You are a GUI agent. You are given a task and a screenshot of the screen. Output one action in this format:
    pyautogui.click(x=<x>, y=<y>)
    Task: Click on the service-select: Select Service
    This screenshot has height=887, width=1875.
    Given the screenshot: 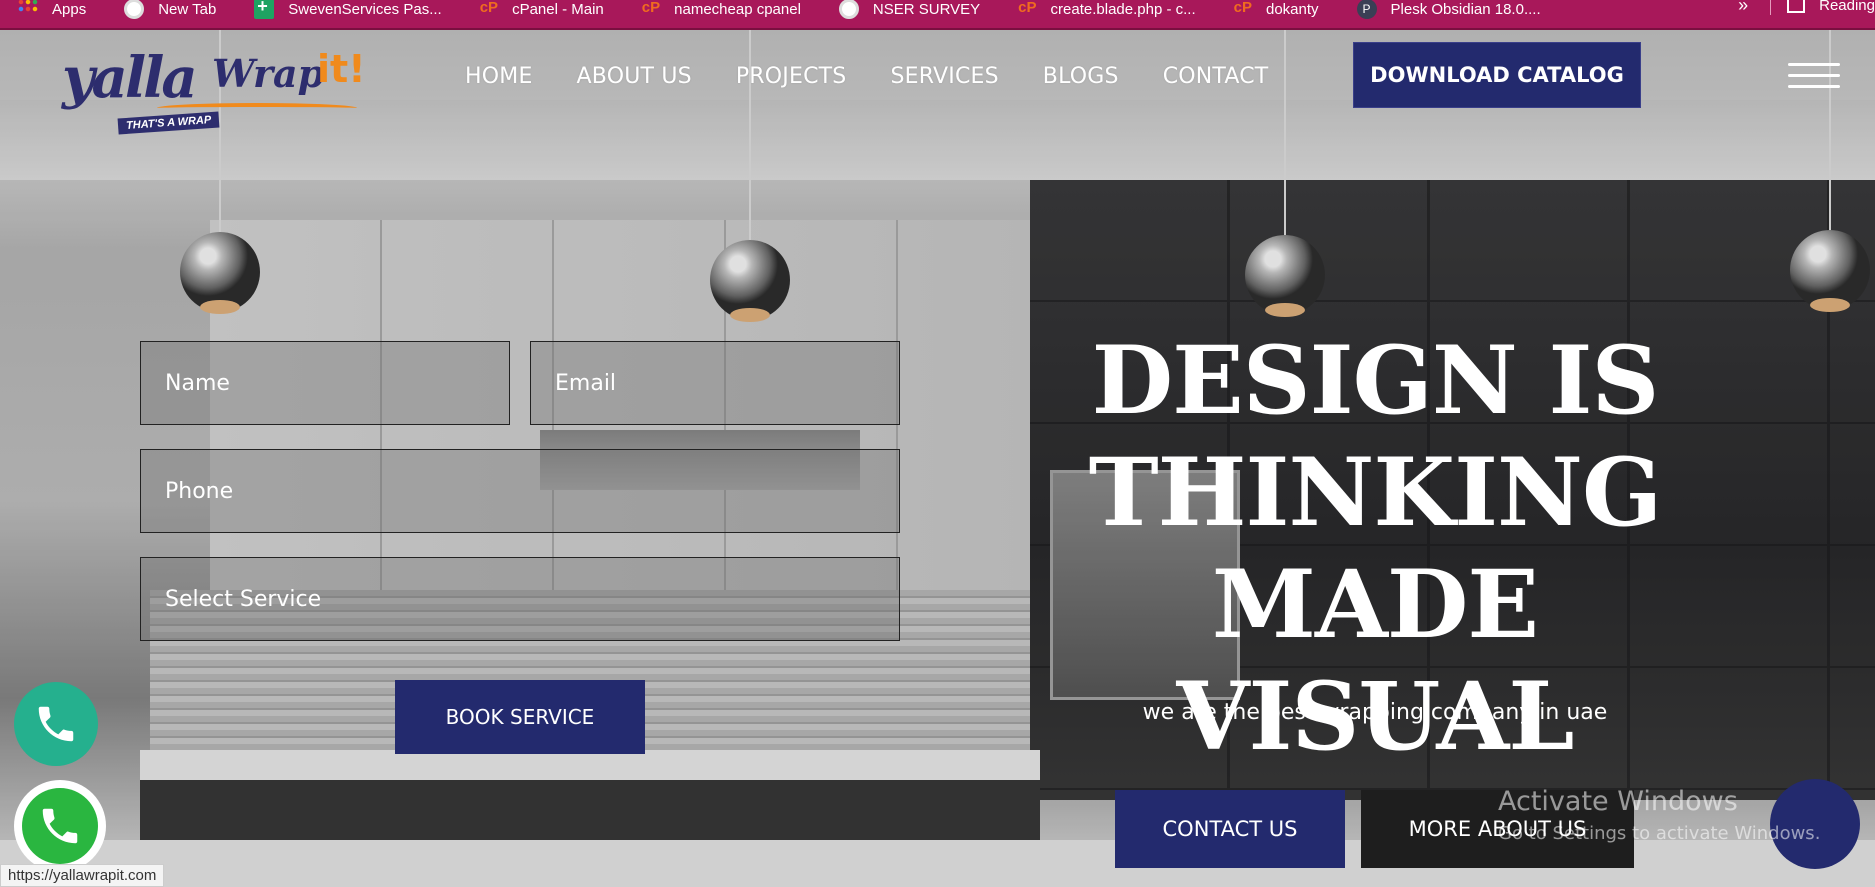 What is the action you would take?
    pyautogui.click(x=520, y=599)
    